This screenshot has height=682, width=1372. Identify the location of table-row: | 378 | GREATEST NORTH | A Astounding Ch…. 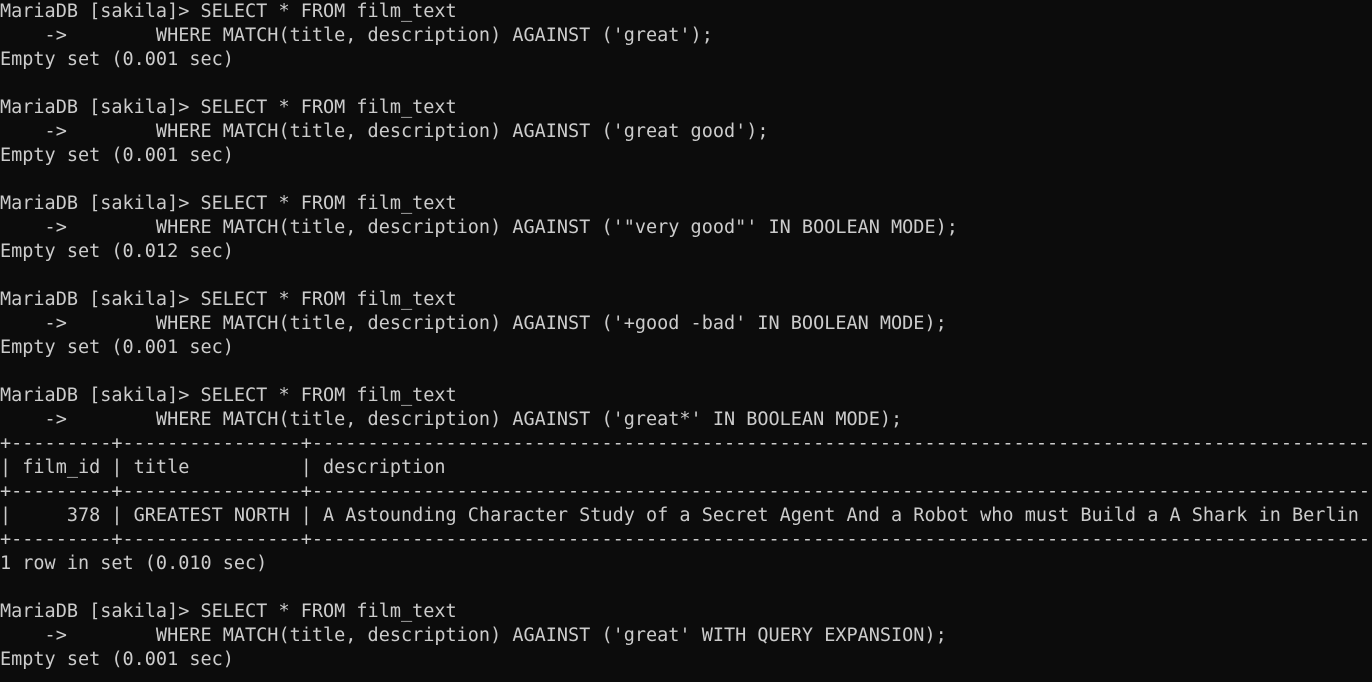
(686, 515).